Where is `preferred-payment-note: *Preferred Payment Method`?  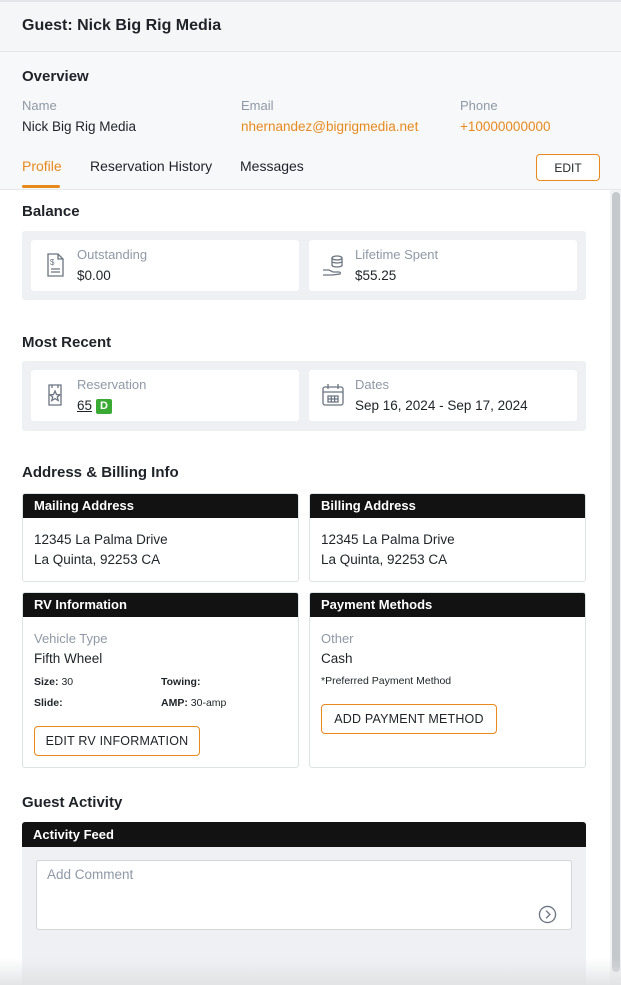
preferred-payment-note: *Preferred Payment Method is located at coordinates (386, 681).